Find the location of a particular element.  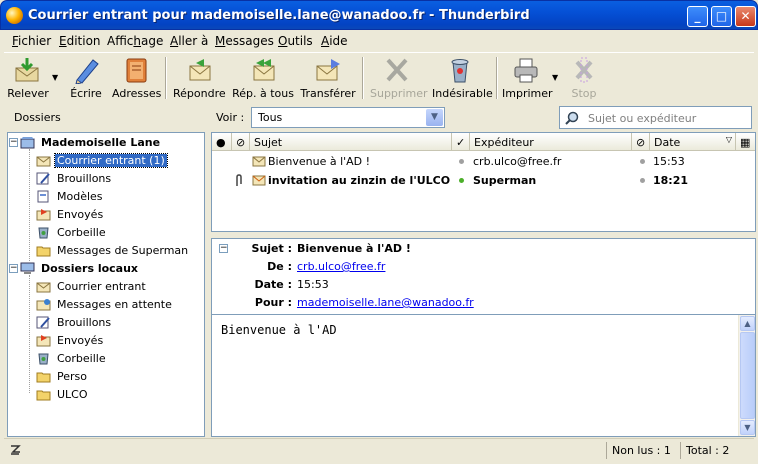

reply-button: Répondre is located at coordinates (199, 78).